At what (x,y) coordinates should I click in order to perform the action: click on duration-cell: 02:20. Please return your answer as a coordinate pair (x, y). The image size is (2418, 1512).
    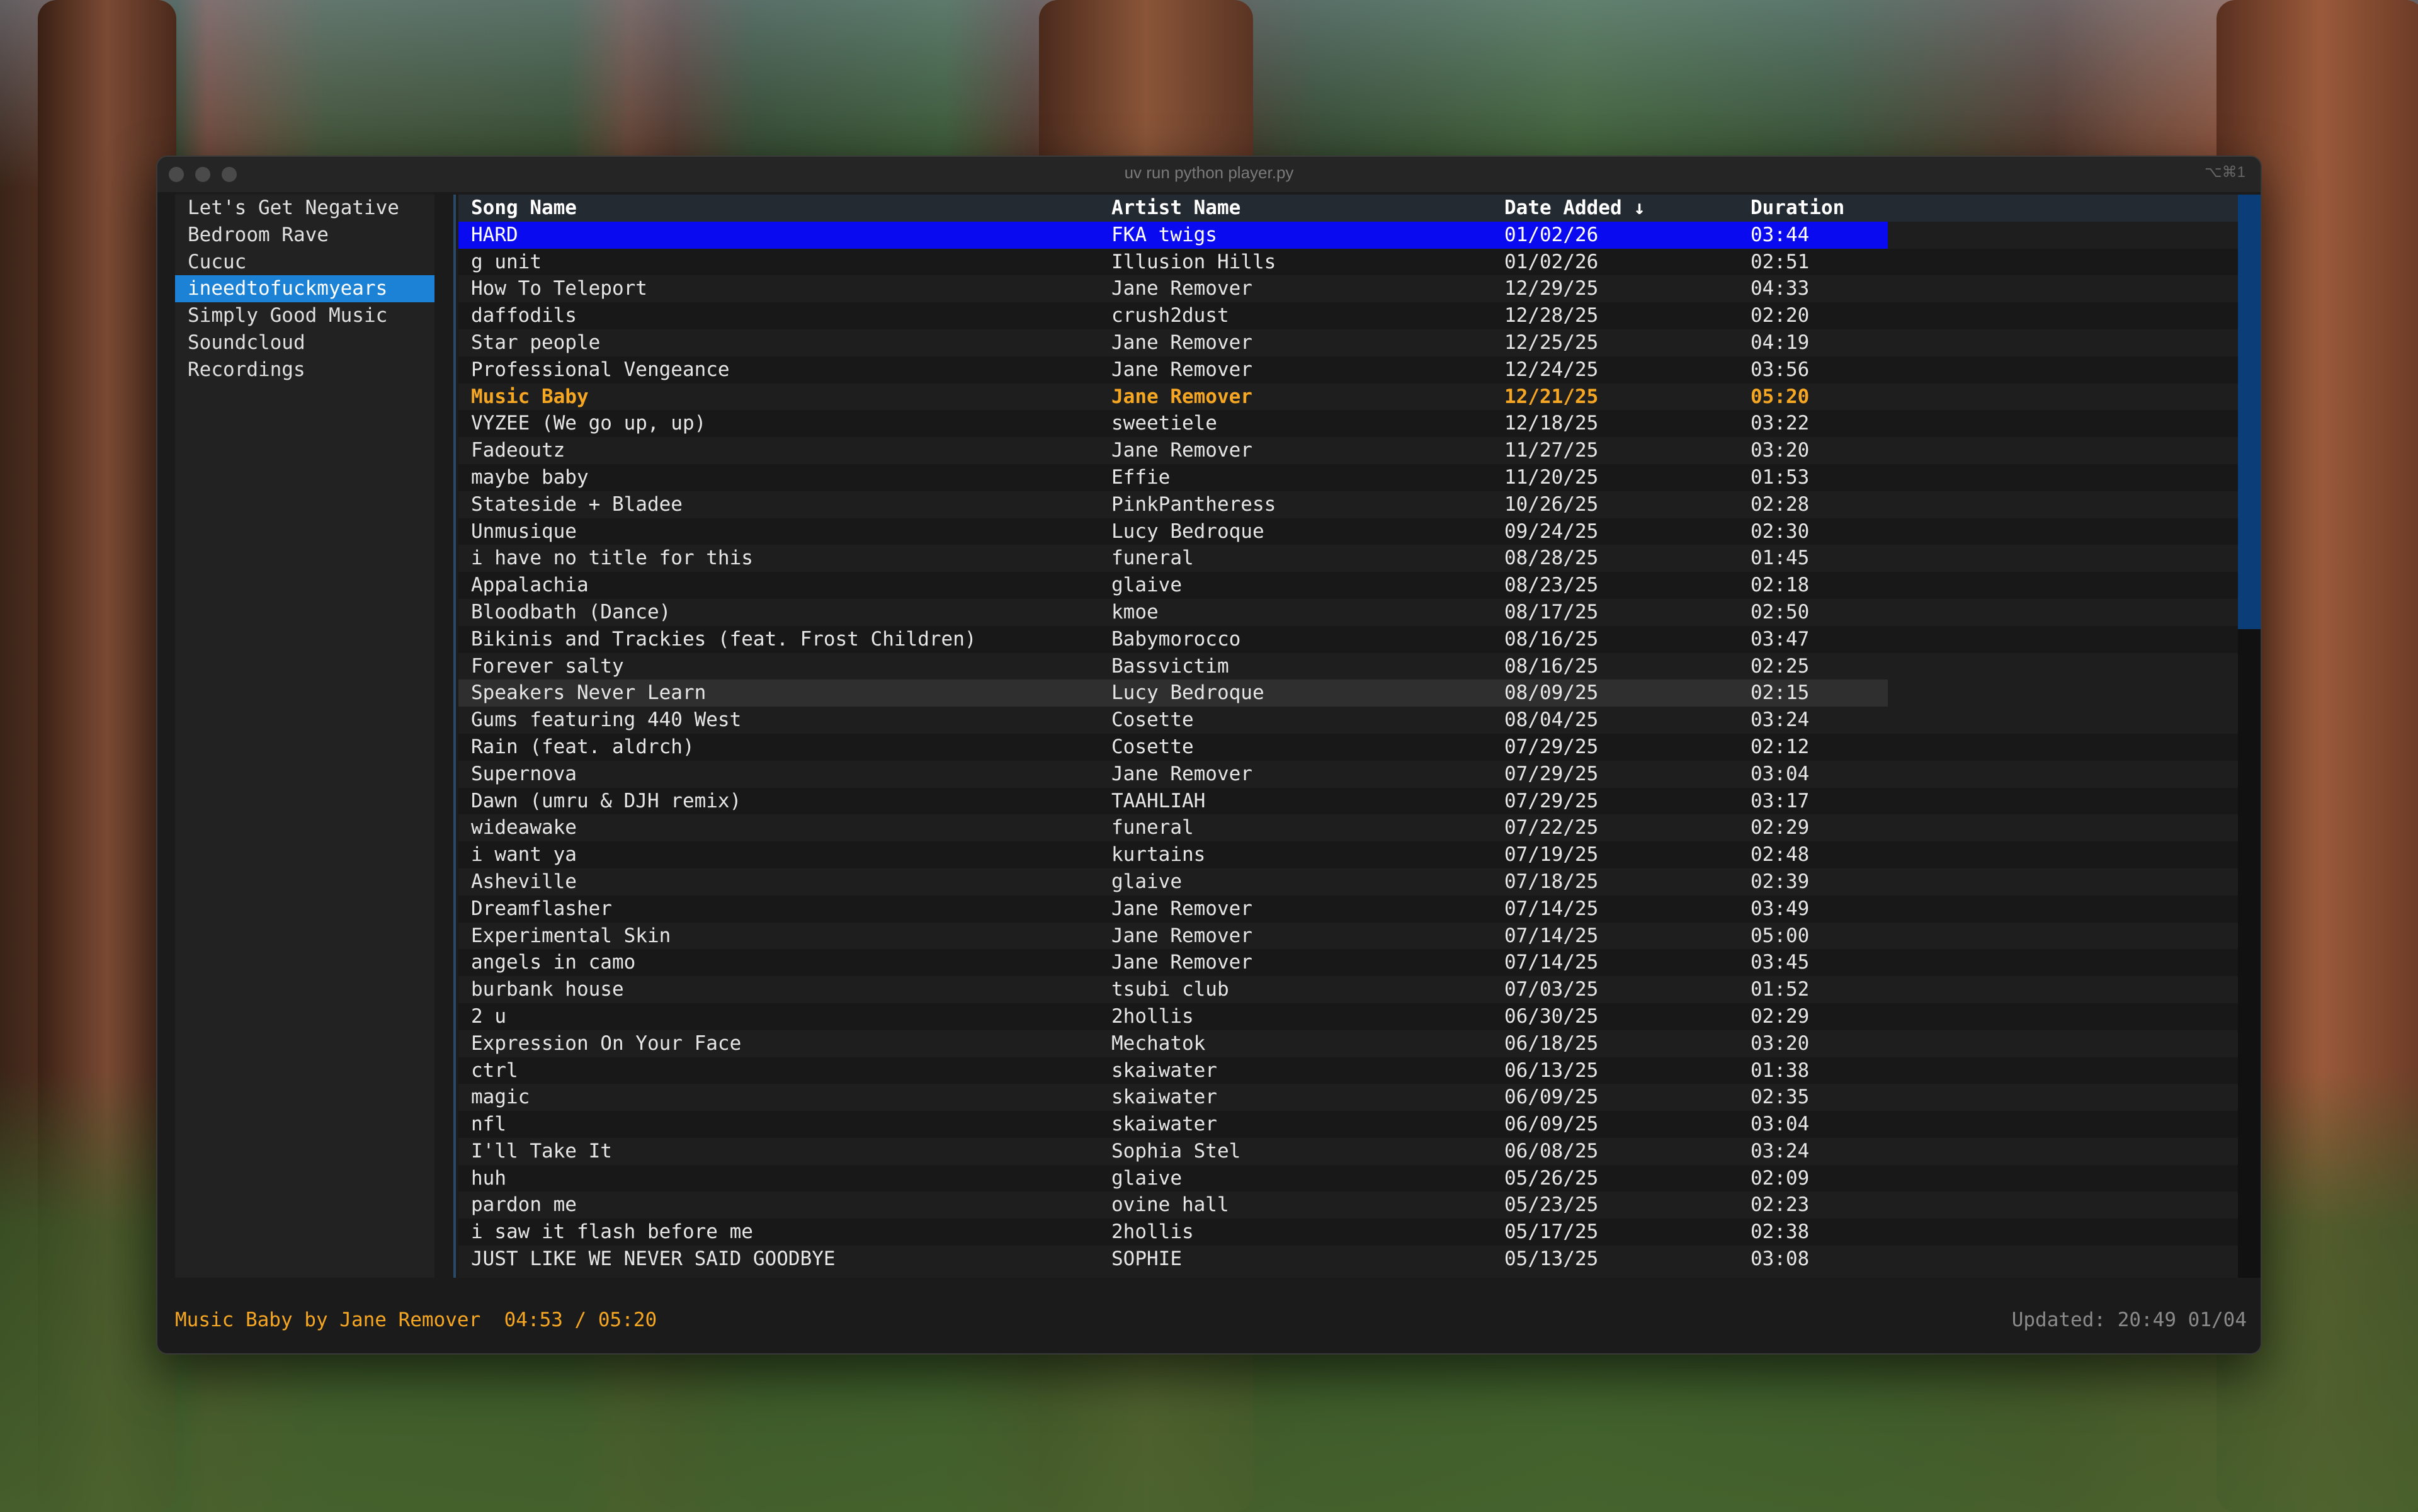
    Looking at the image, I should click on (1780, 316).